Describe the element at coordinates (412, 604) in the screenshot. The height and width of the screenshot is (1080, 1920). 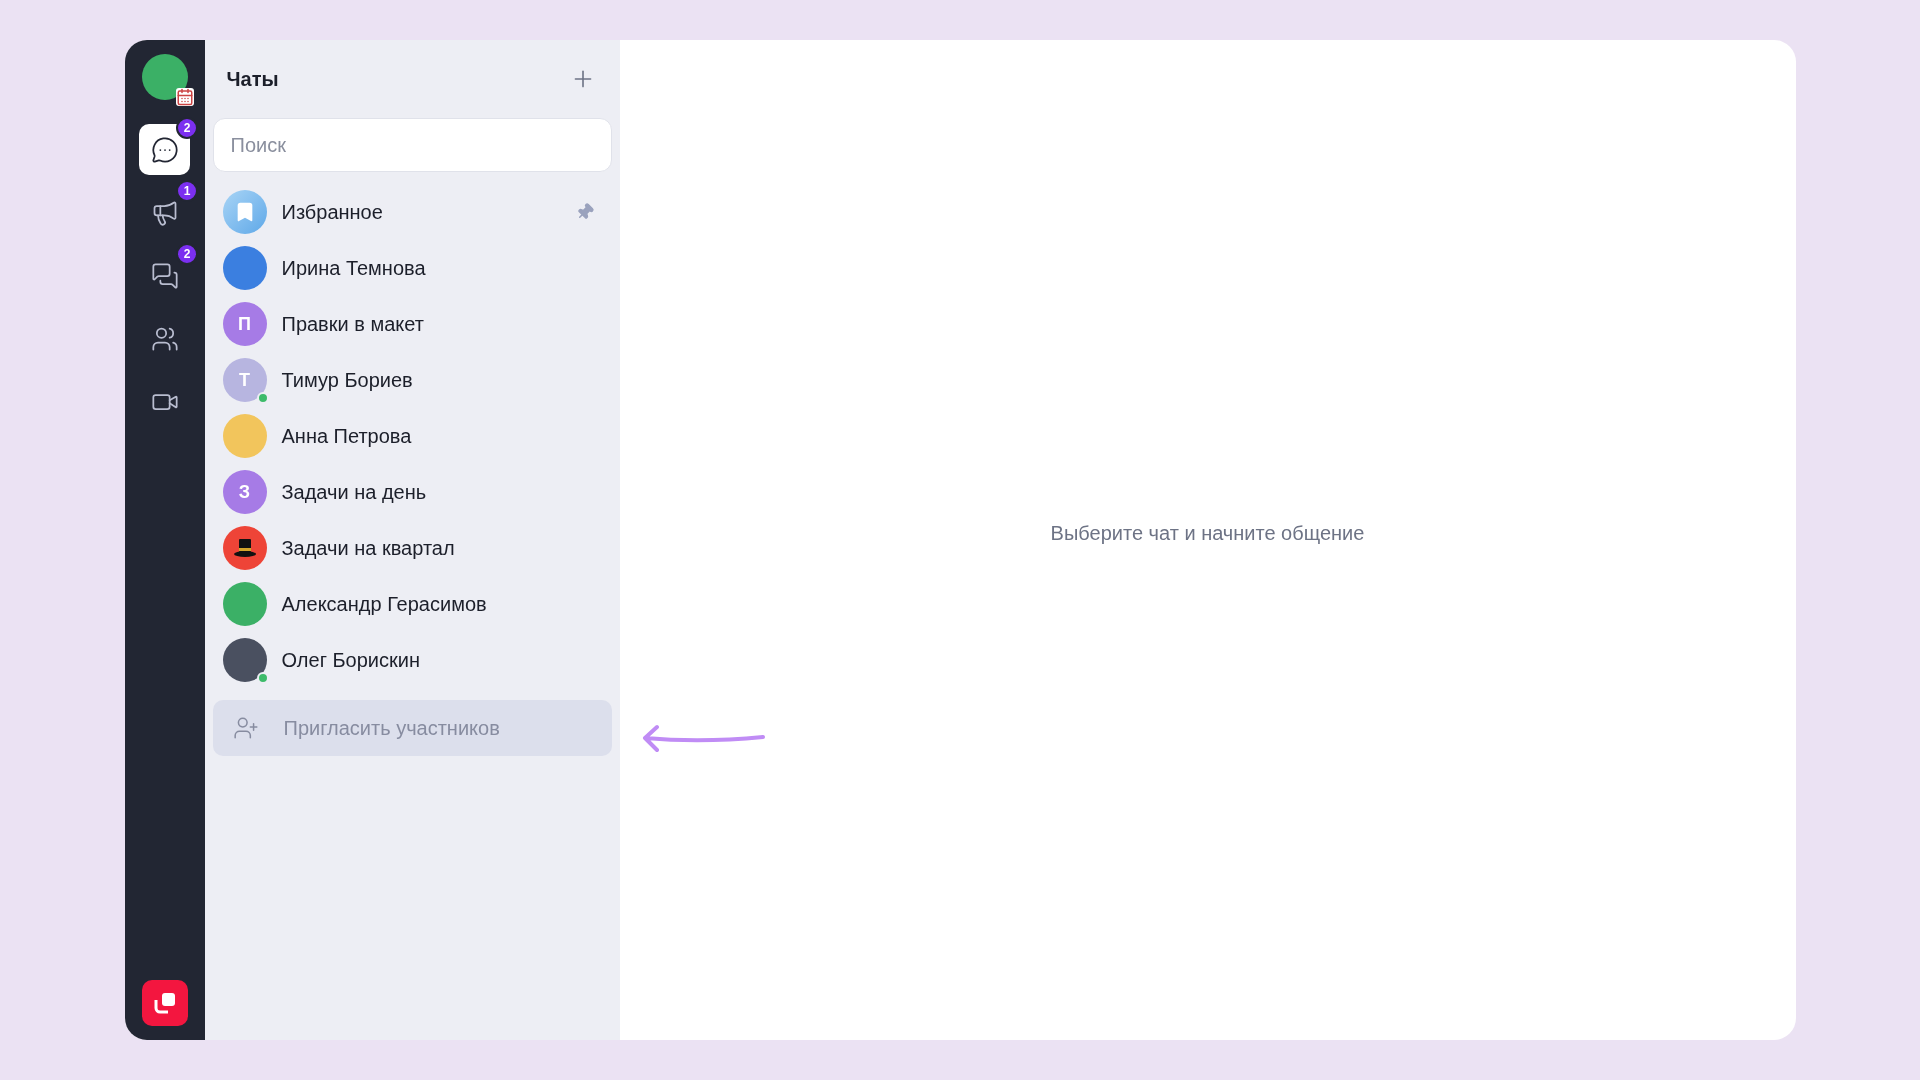
I see `chat-list-item: Александр Герасимов` at that location.